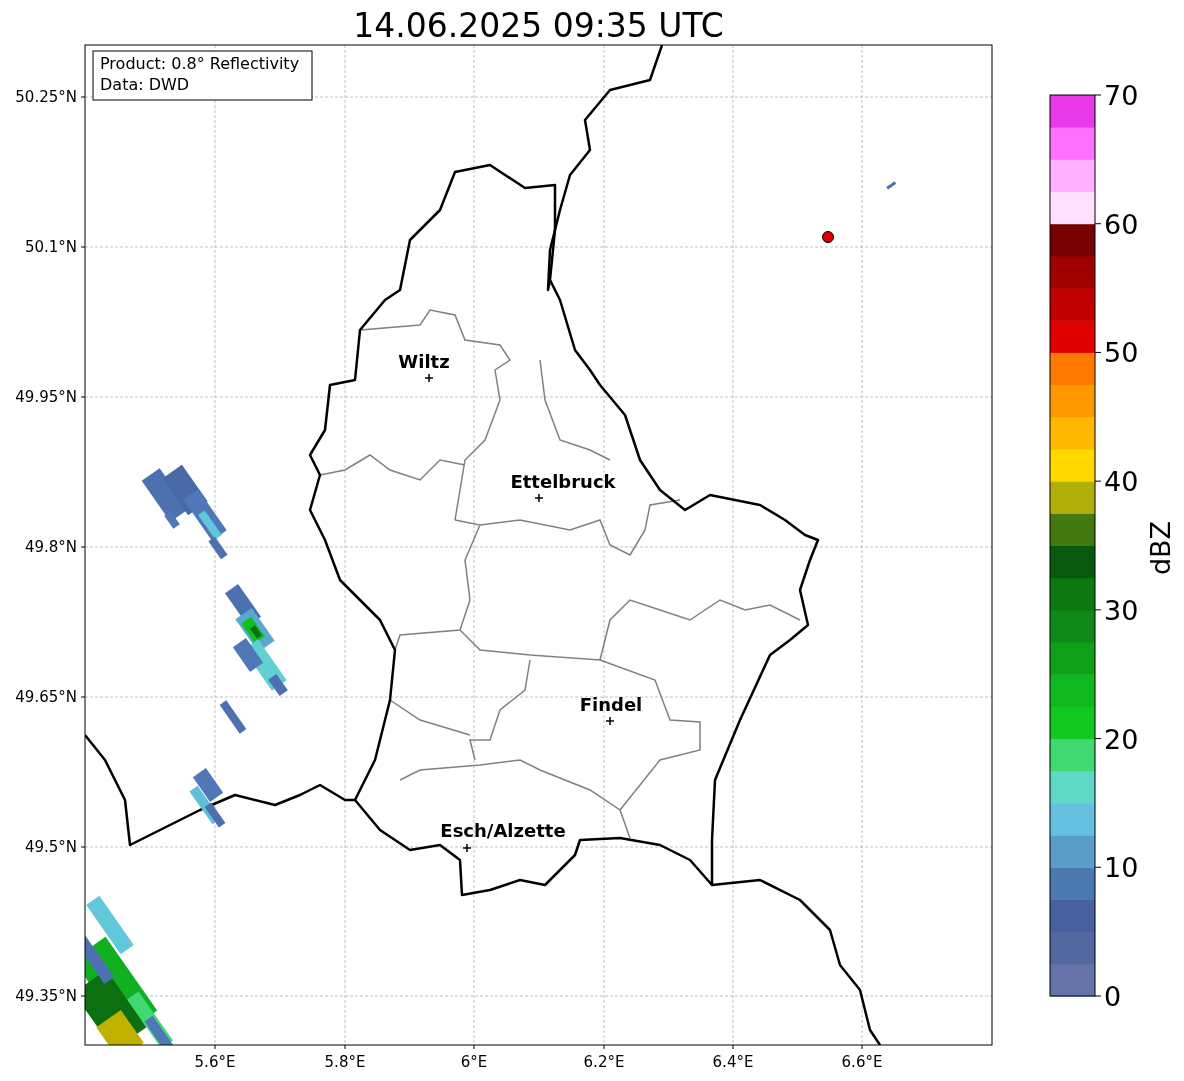 This screenshot has height=1081, width=1184. Describe the element at coordinates (538, 25) in the screenshot. I see `chart-title: 14.06.2025 09:35 UTC` at that location.